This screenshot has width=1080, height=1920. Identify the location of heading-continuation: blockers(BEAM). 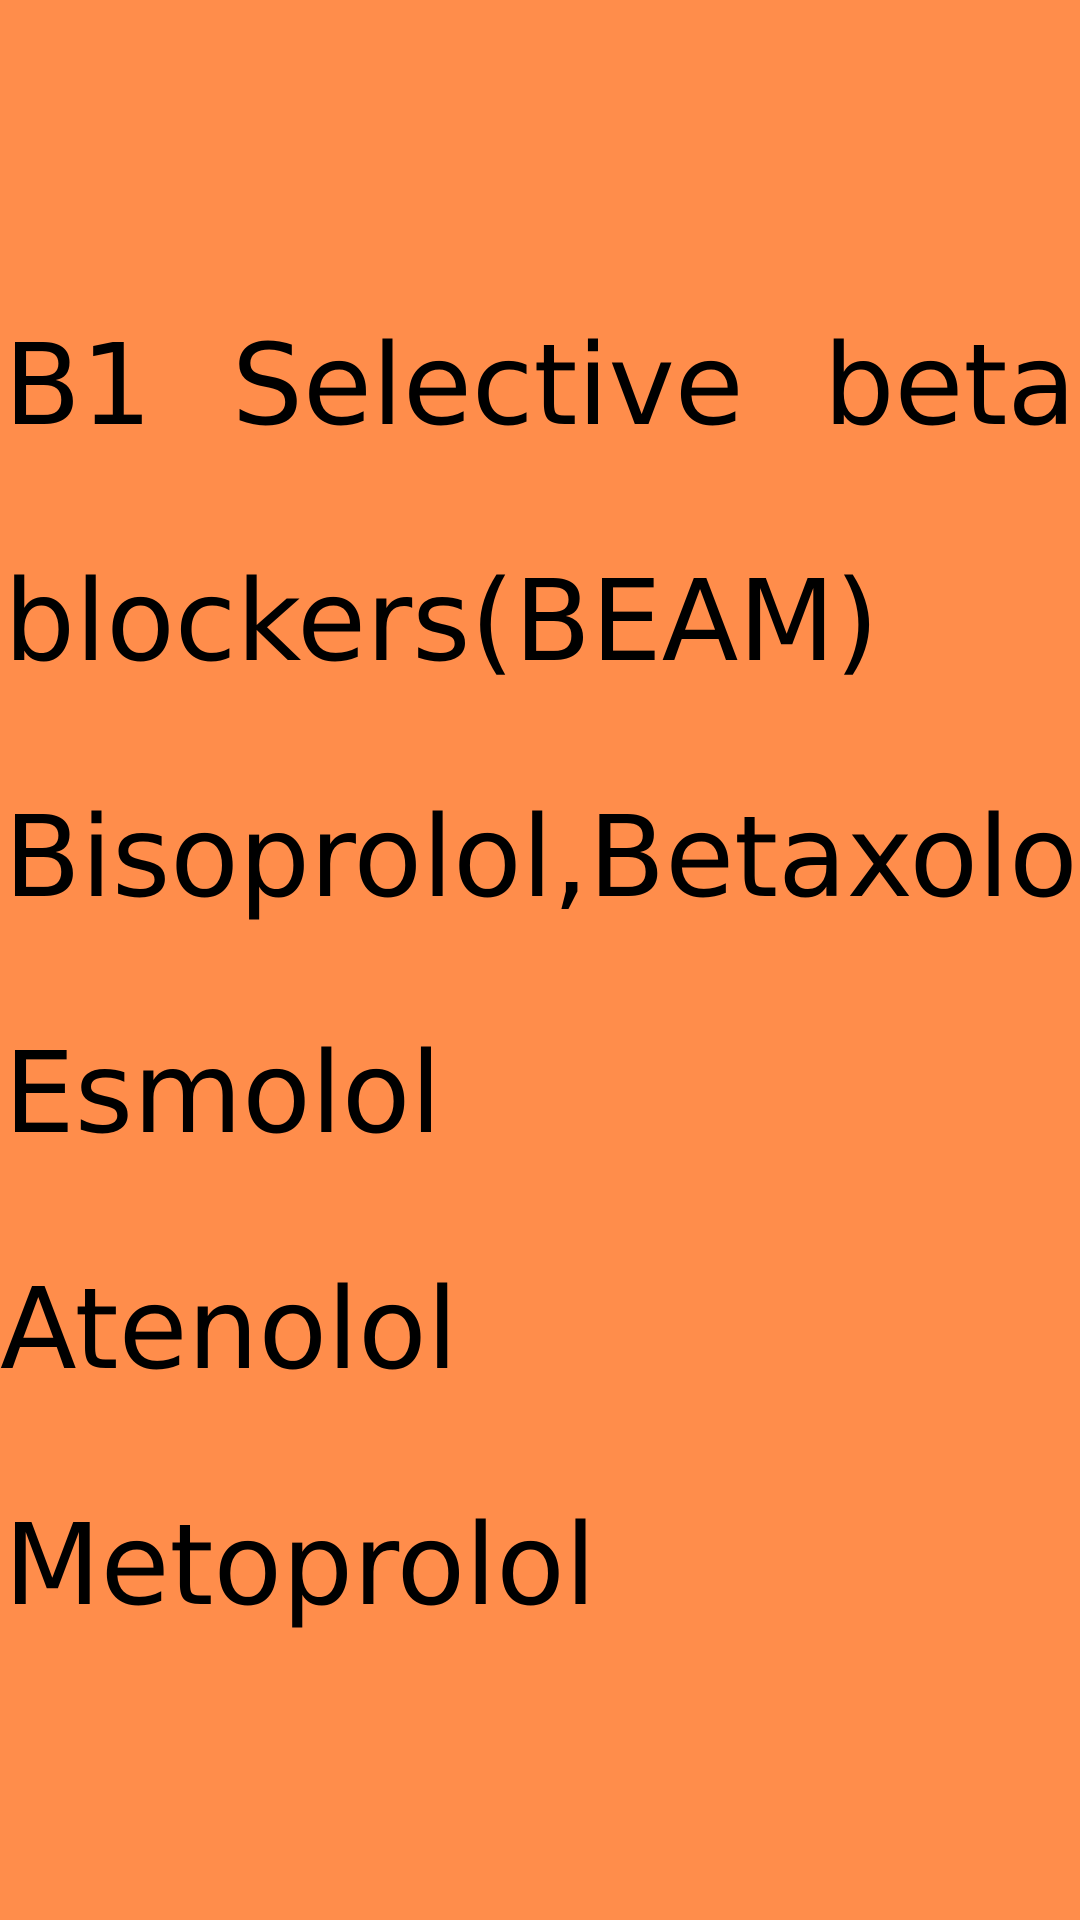
(441, 622).